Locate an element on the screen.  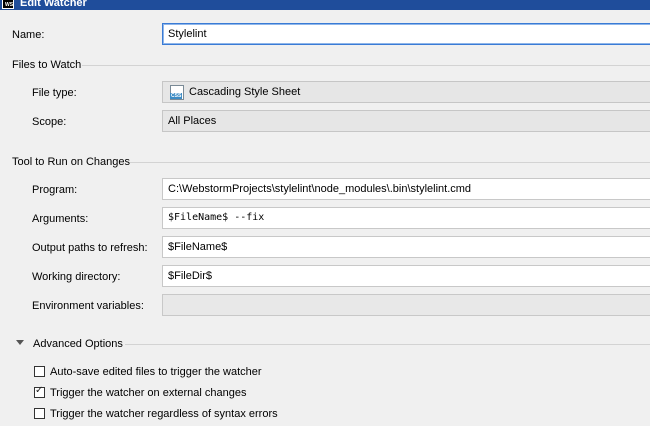
file-type-combobox: CSS Cascading Style Sheet is located at coordinates (406, 92).